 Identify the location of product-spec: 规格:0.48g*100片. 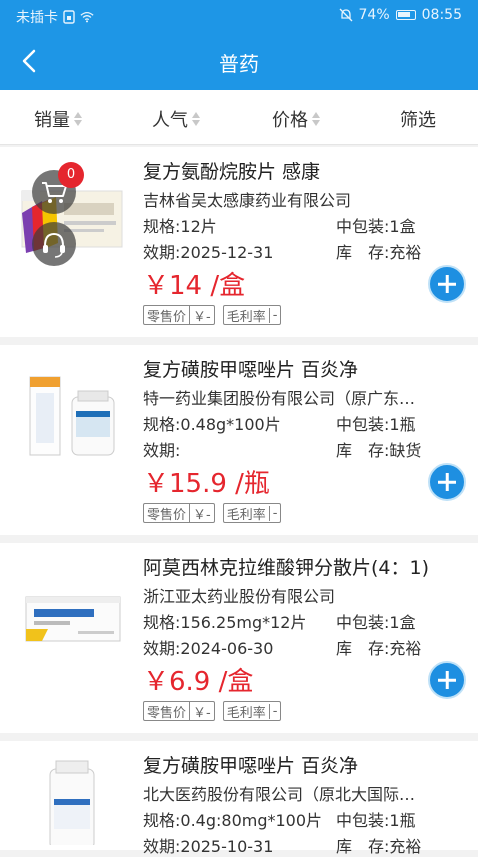
(212, 424).